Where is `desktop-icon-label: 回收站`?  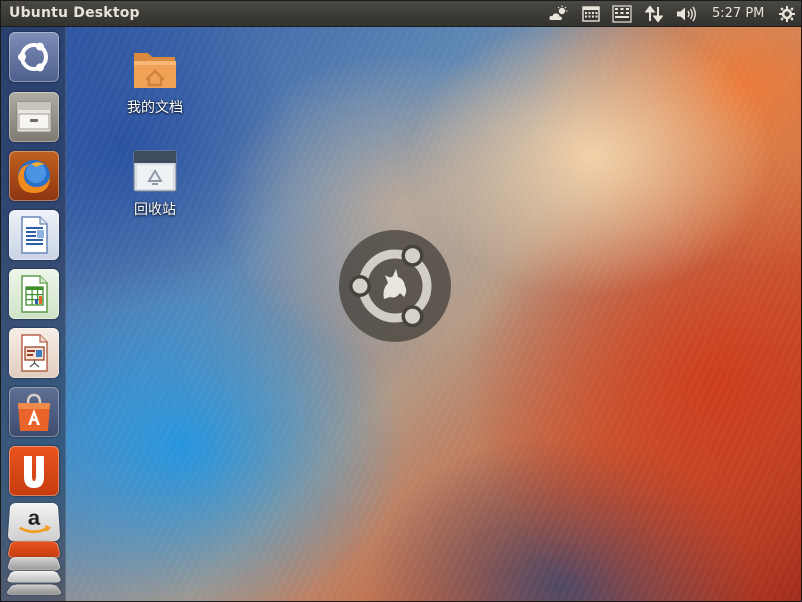
desktop-icon-label: 回收站 is located at coordinates (155, 210).